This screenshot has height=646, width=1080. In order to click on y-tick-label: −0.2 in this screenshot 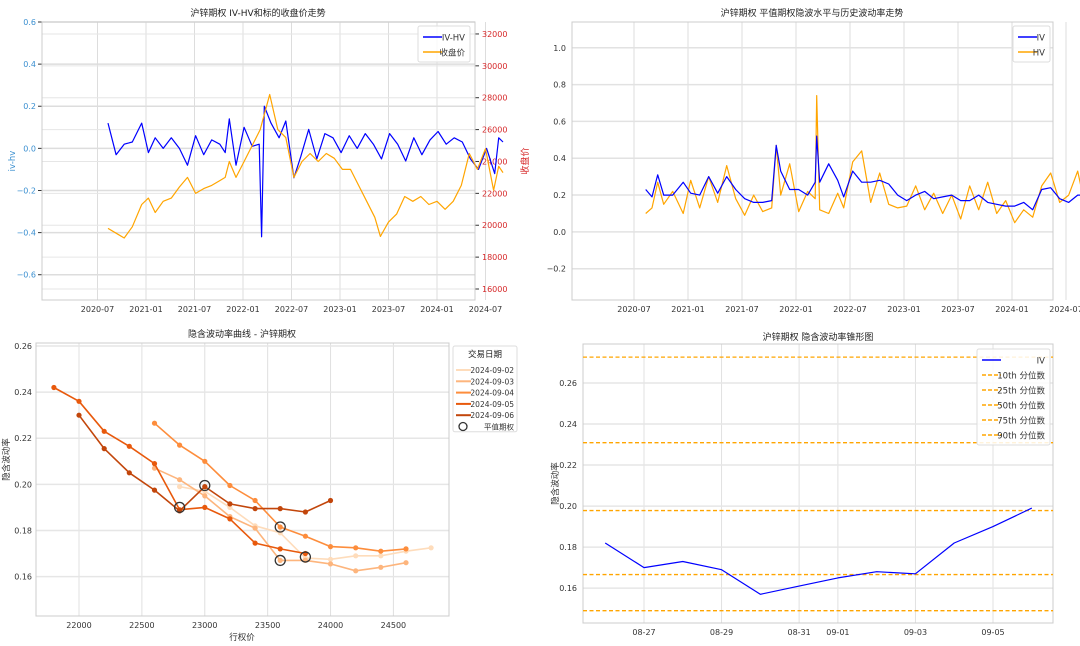, I will do `click(26, 190)`.